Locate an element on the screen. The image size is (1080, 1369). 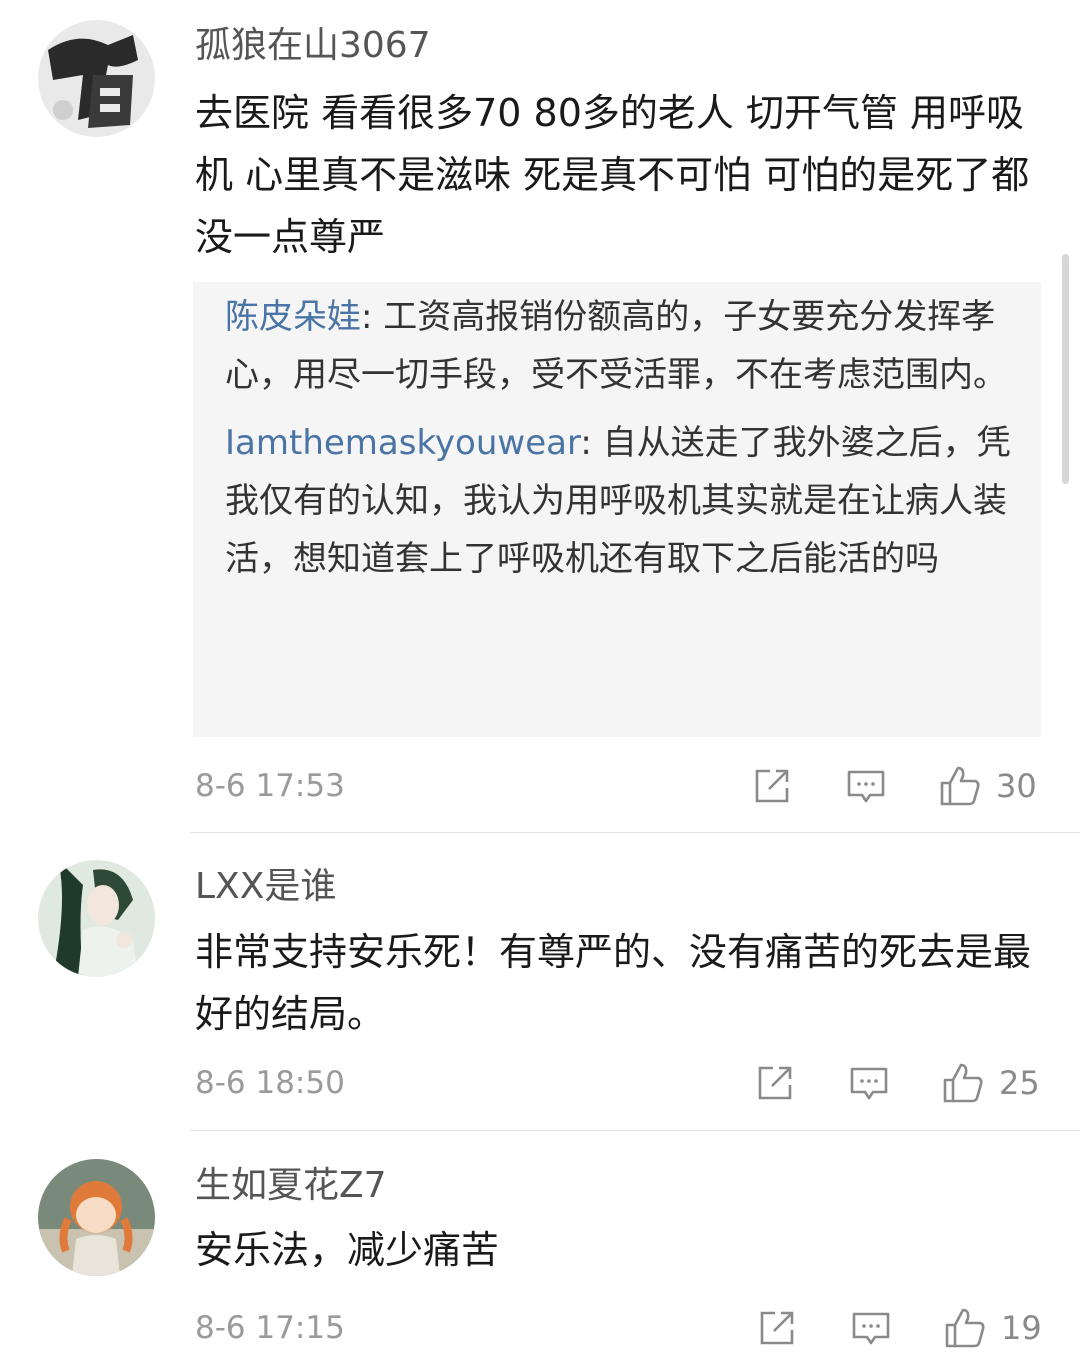
reply-username: 陈皮朵娃 is located at coordinates (293, 317).